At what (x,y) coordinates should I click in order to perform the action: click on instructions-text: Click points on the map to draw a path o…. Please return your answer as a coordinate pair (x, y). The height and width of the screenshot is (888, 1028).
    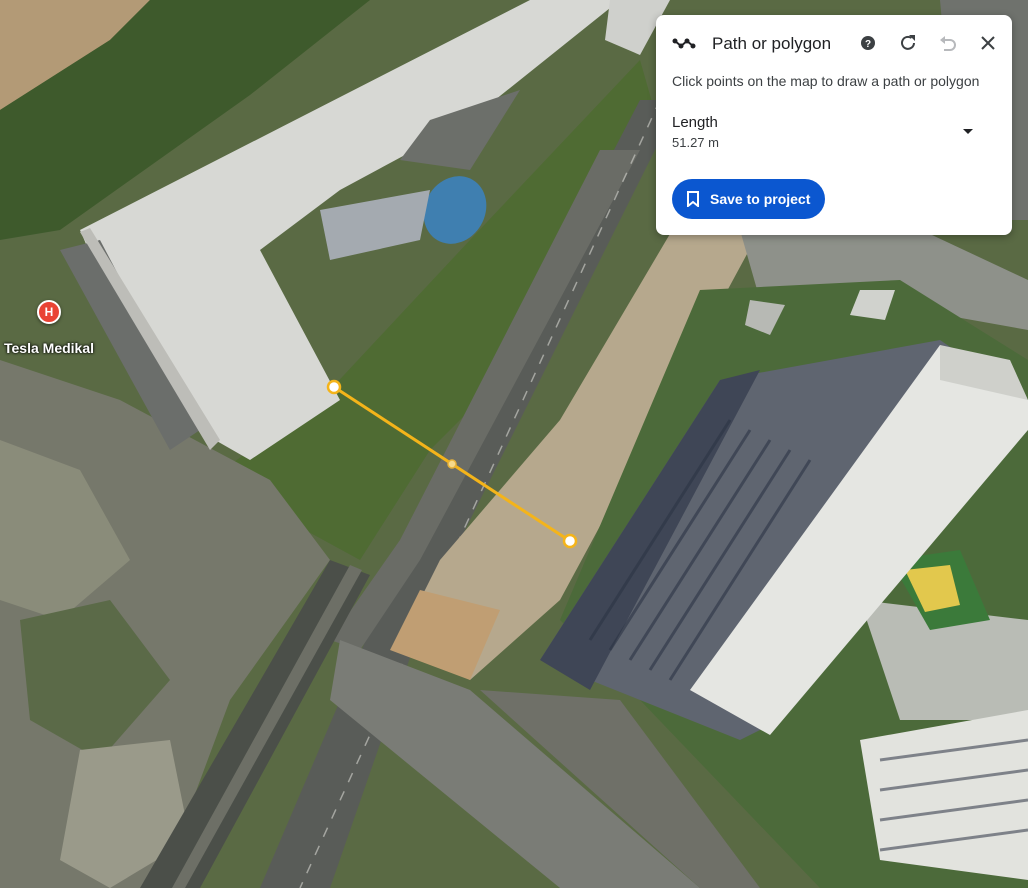
    Looking at the image, I should click on (826, 81).